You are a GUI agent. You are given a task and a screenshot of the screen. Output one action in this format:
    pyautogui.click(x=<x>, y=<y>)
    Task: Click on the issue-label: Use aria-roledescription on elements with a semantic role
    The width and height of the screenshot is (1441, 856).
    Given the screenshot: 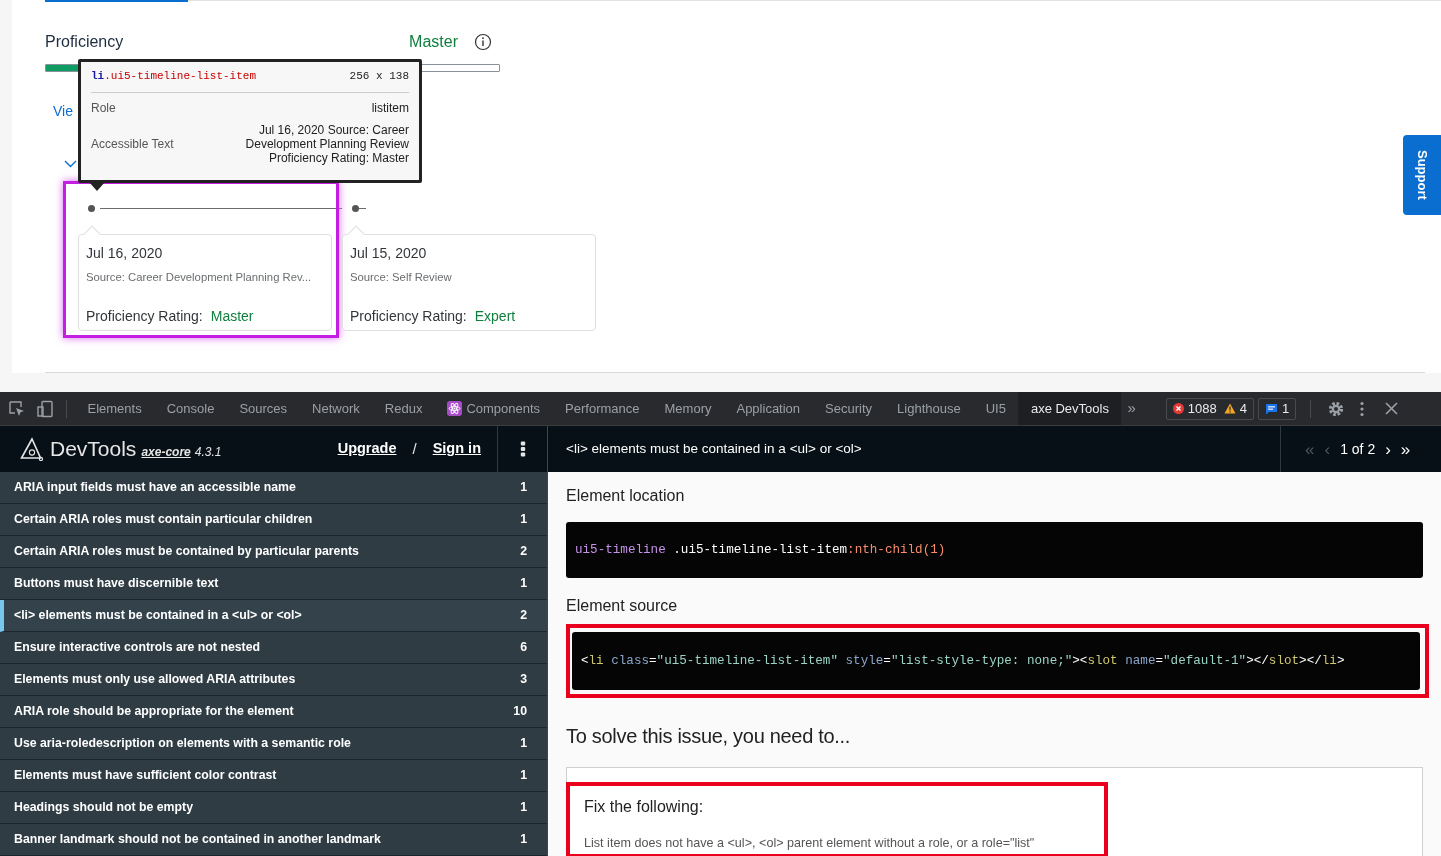 What is the action you would take?
    pyautogui.click(x=182, y=744)
    